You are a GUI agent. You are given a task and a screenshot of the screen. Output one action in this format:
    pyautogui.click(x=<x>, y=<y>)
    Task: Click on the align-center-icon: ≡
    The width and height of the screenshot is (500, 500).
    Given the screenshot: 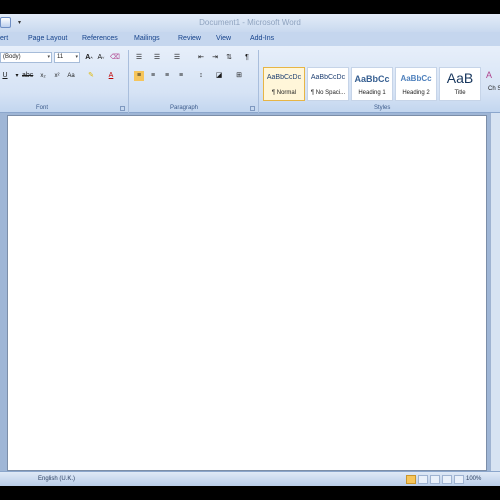 What is the action you would take?
    pyautogui.click(x=153, y=76)
    